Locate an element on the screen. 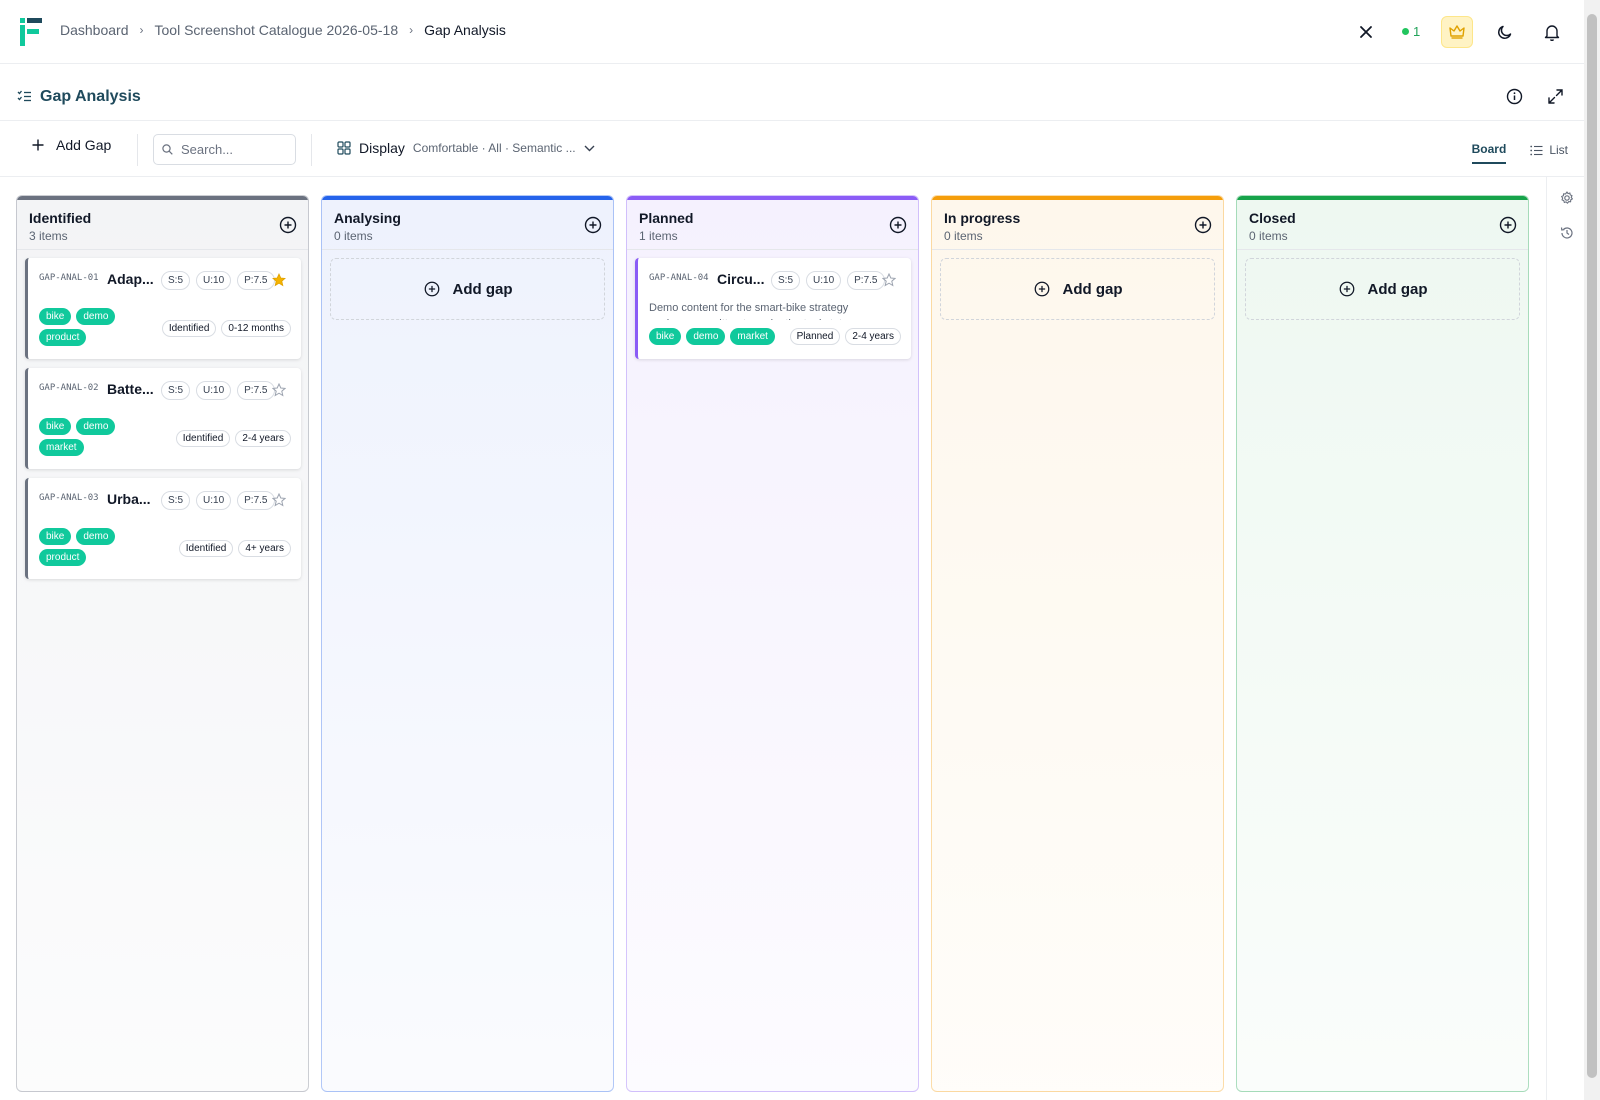 This screenshot has width=1600, height=1100. card-meta: Identified 0-12 months is located at coordinates (226, 328).